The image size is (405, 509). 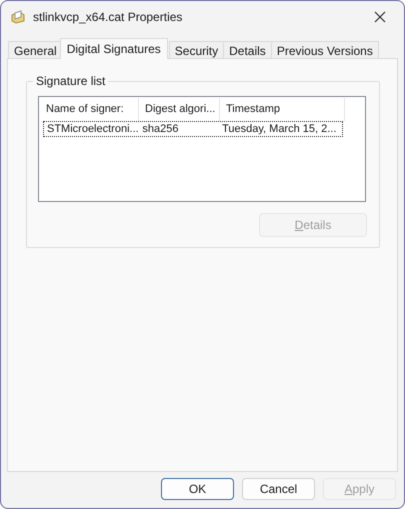 I want to click on tab: Previous Versions, so click(x=324, y=50).